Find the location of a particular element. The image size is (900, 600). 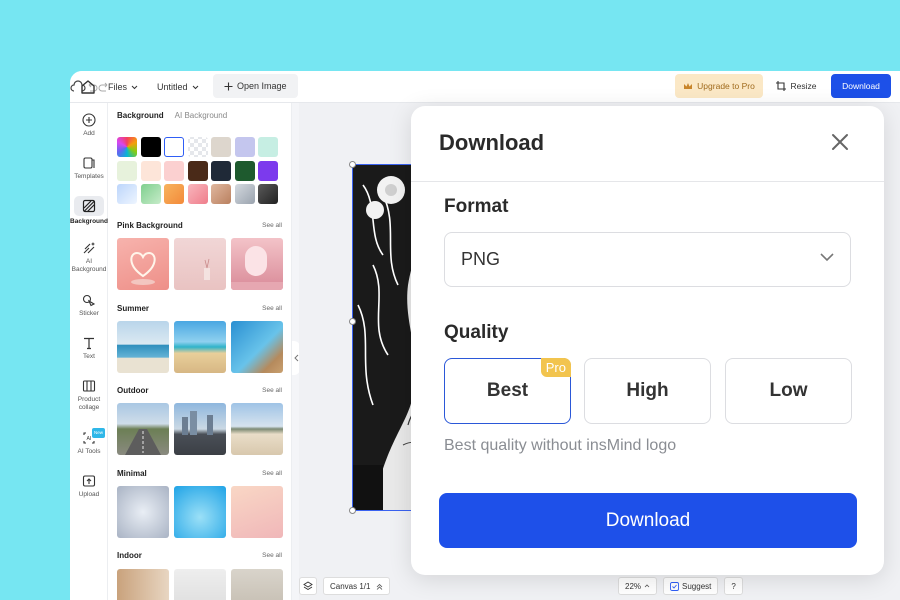

rail-label: Sticker is located at coordinates (89, 313).